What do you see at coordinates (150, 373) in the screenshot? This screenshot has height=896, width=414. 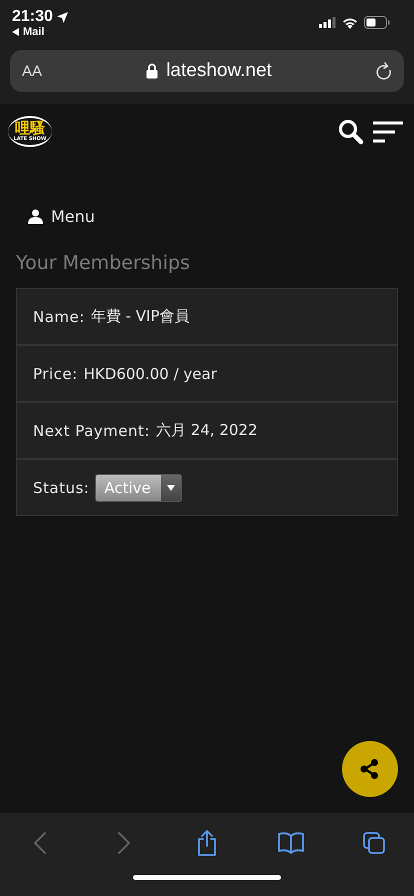 I see `field-value: HKD600.00 / year` at bounding box center [150, 373].